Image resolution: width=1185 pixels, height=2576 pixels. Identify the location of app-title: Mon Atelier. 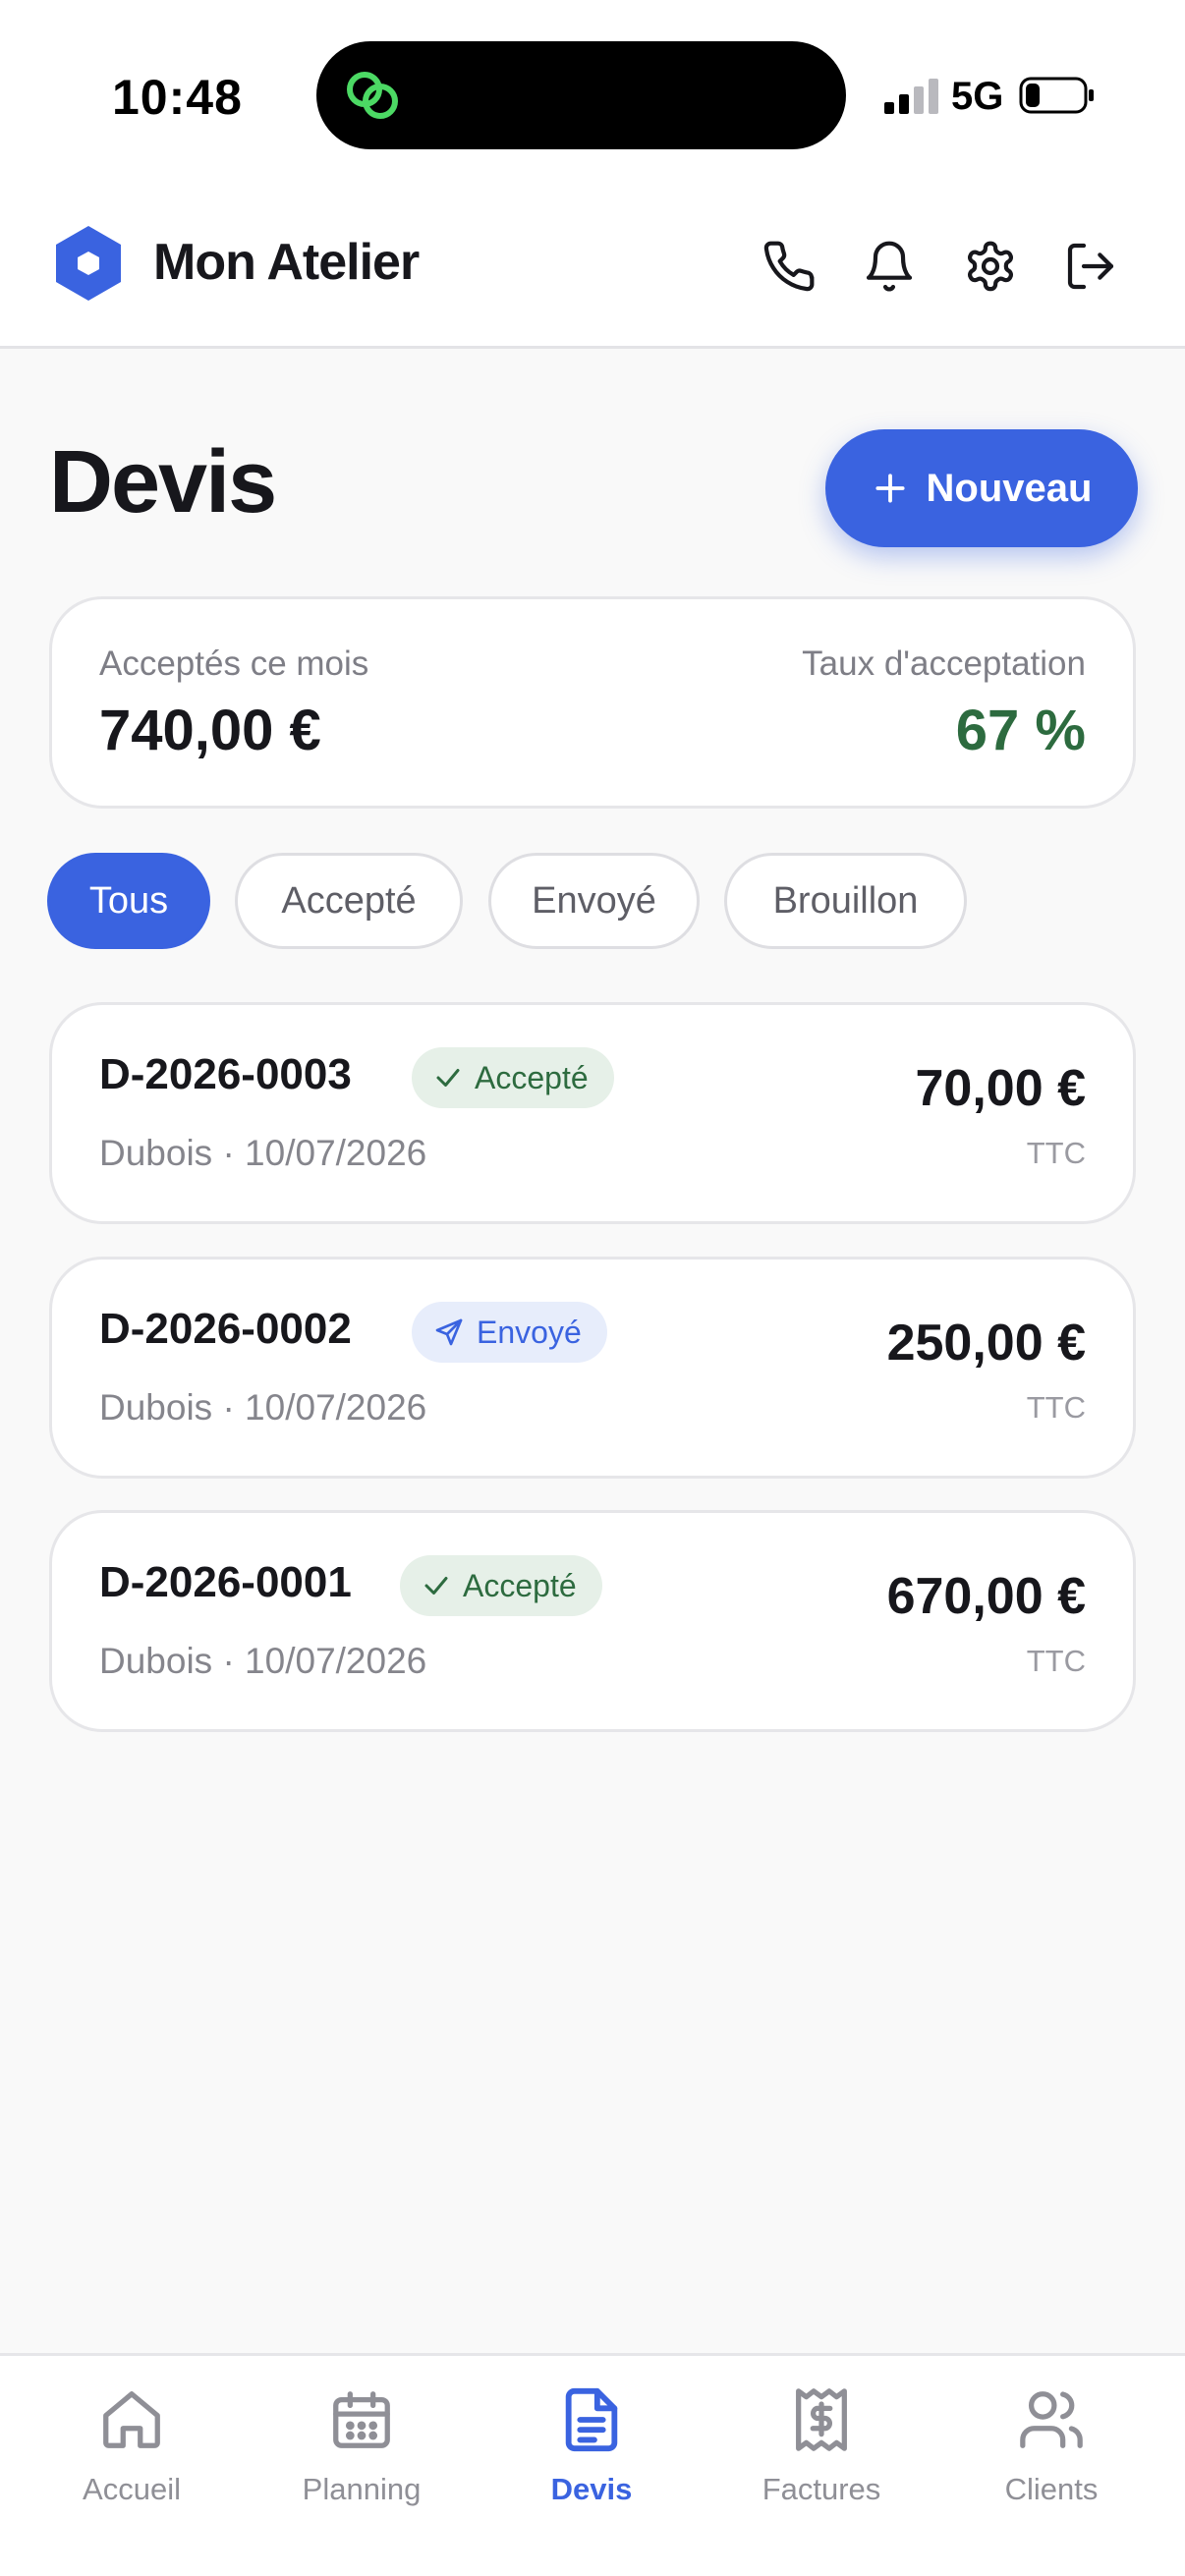
(287, 262).